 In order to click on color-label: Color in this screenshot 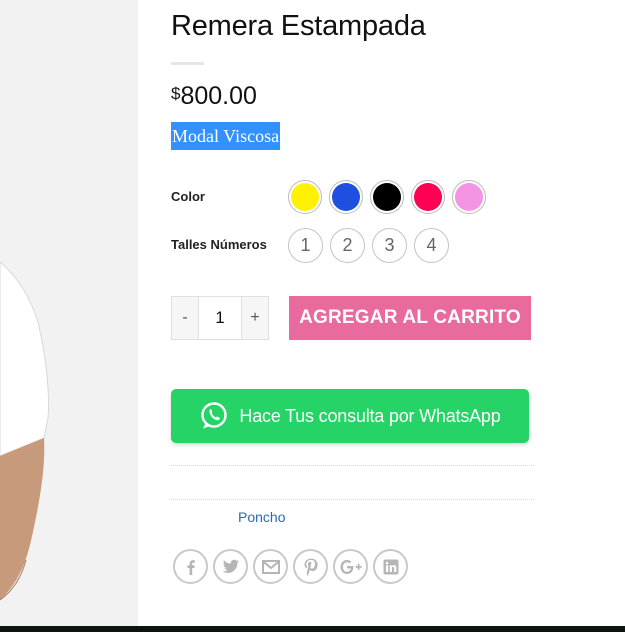, I will do `click(188, 196)`.